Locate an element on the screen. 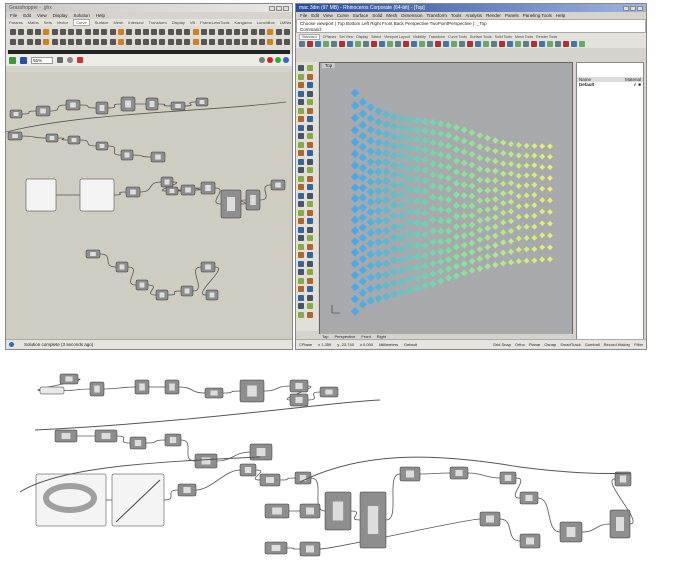 Image resolution: width=674 pixels, height=577 pixels. zoom-input: 65% is located at coordinates (42, 60).